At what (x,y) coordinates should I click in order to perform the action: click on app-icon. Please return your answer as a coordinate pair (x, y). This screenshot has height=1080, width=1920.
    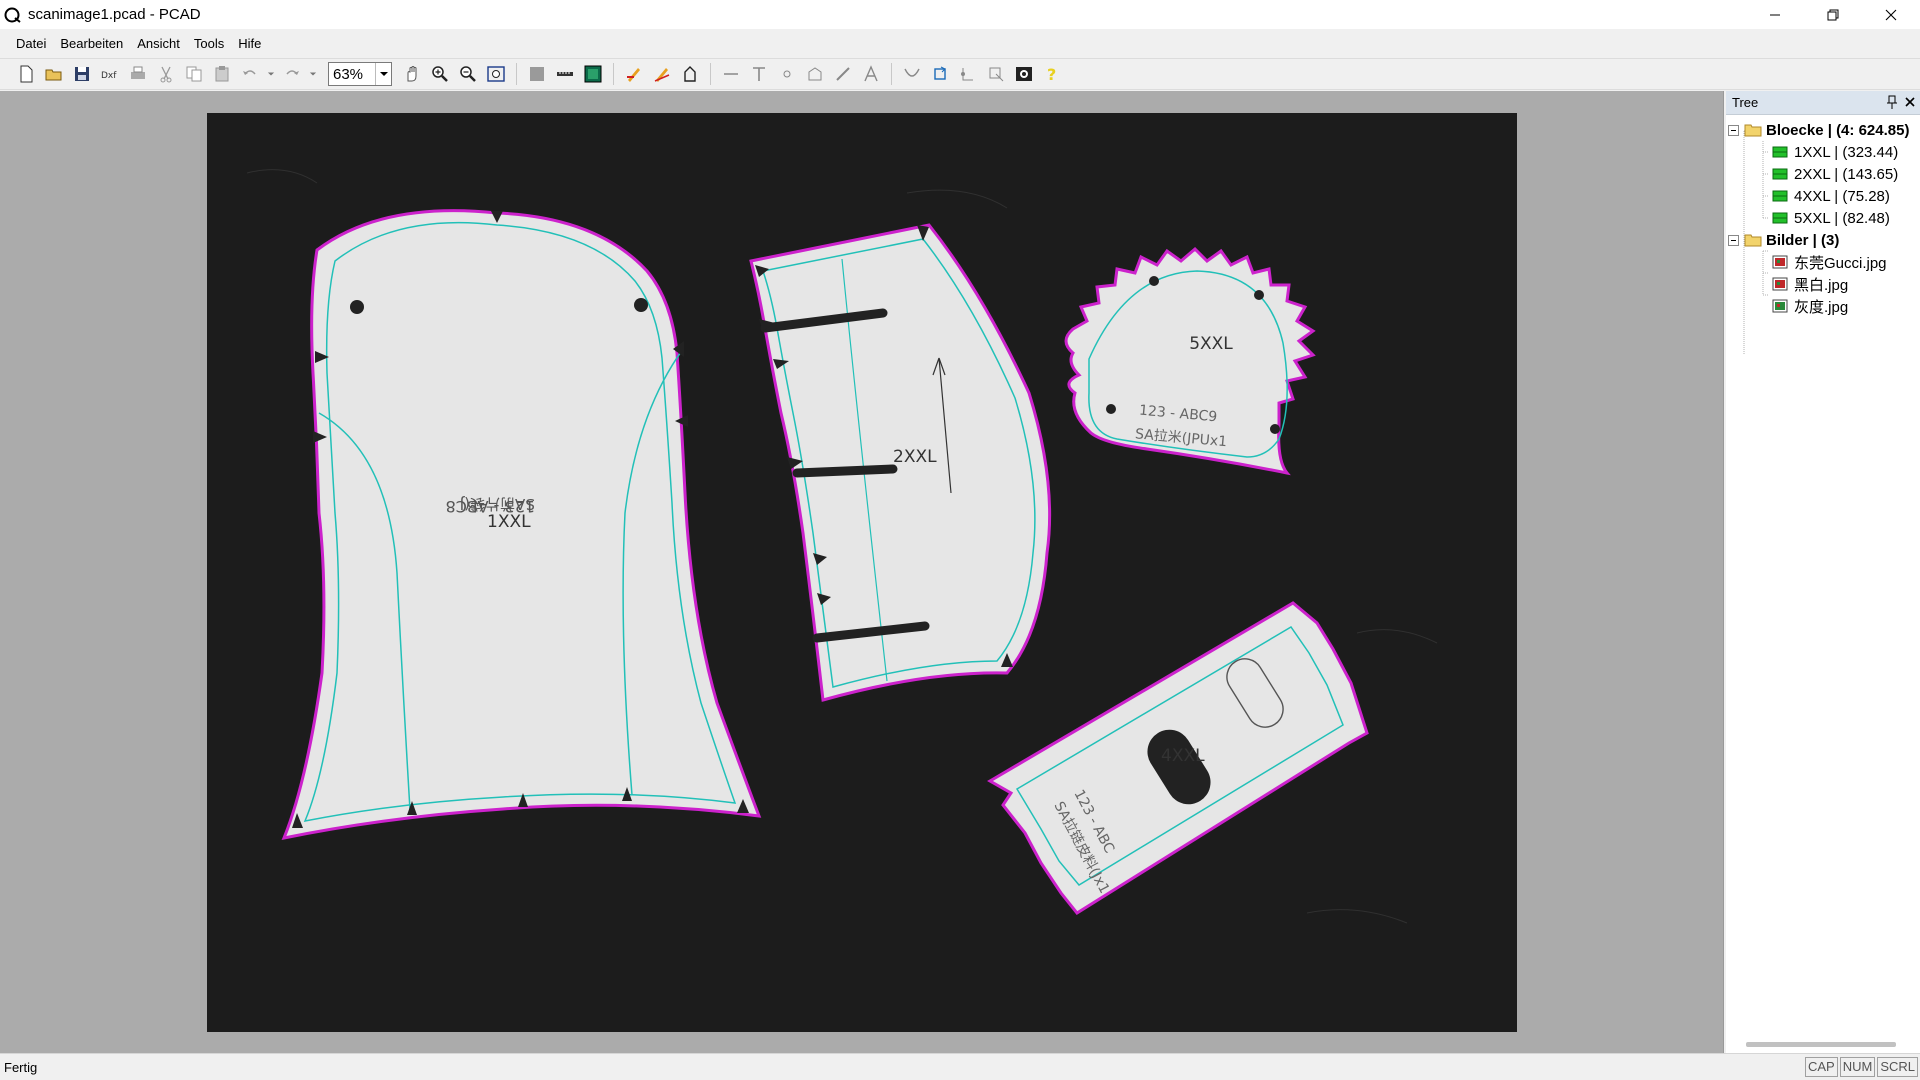
    Looking at the image, I should click on (13, 15).